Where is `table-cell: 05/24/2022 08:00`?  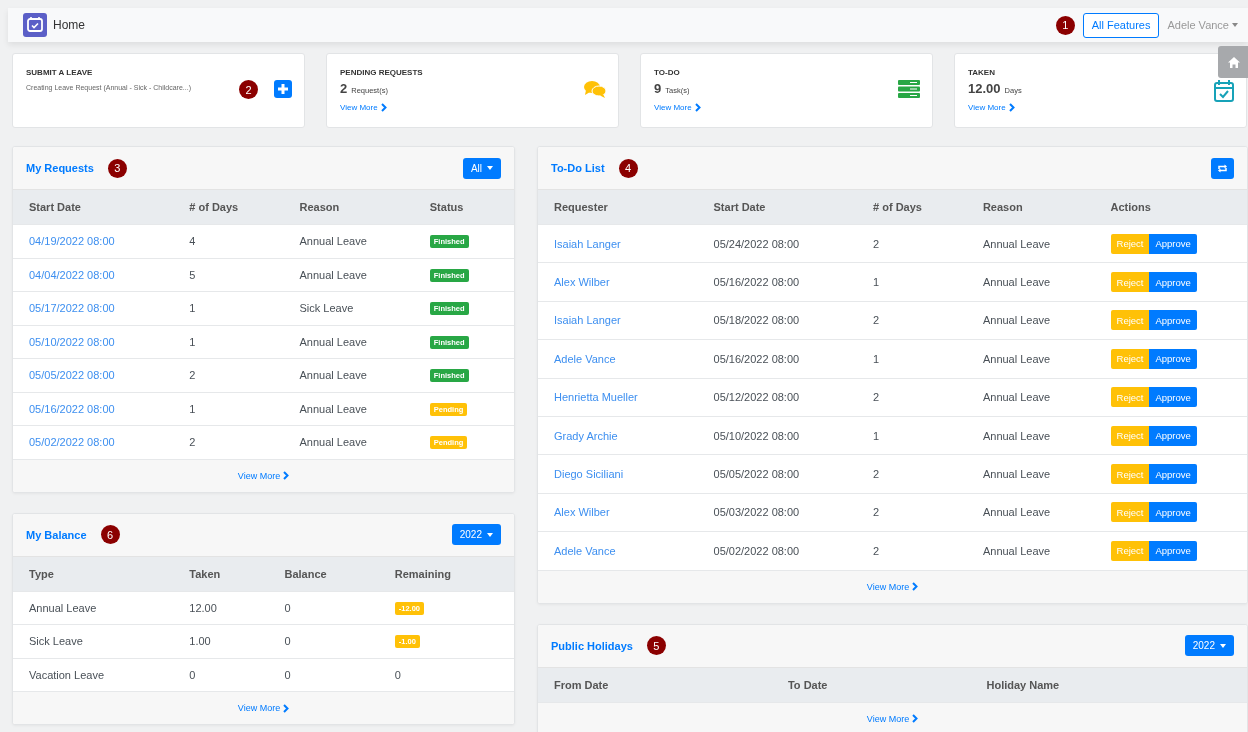
table-cell: 05/24/2022 08:00 is located at coordinates (777, 243).